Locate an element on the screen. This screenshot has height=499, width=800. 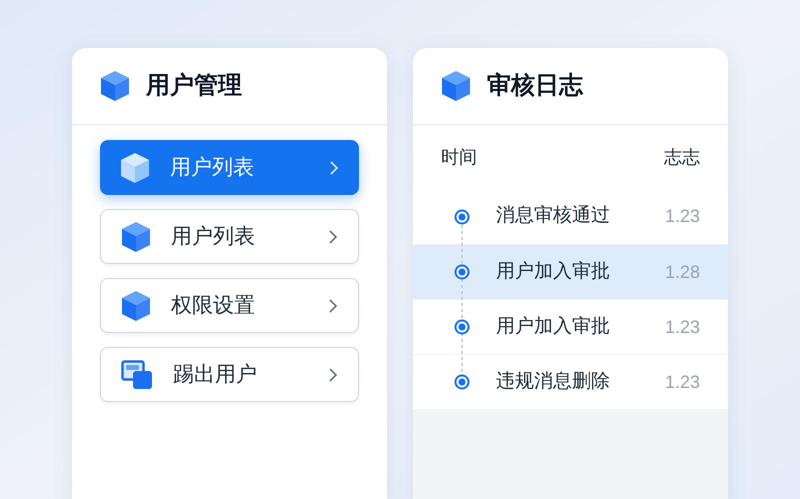
log-row: 用户加入审批 1.23 is located at coordinates (570, 326).